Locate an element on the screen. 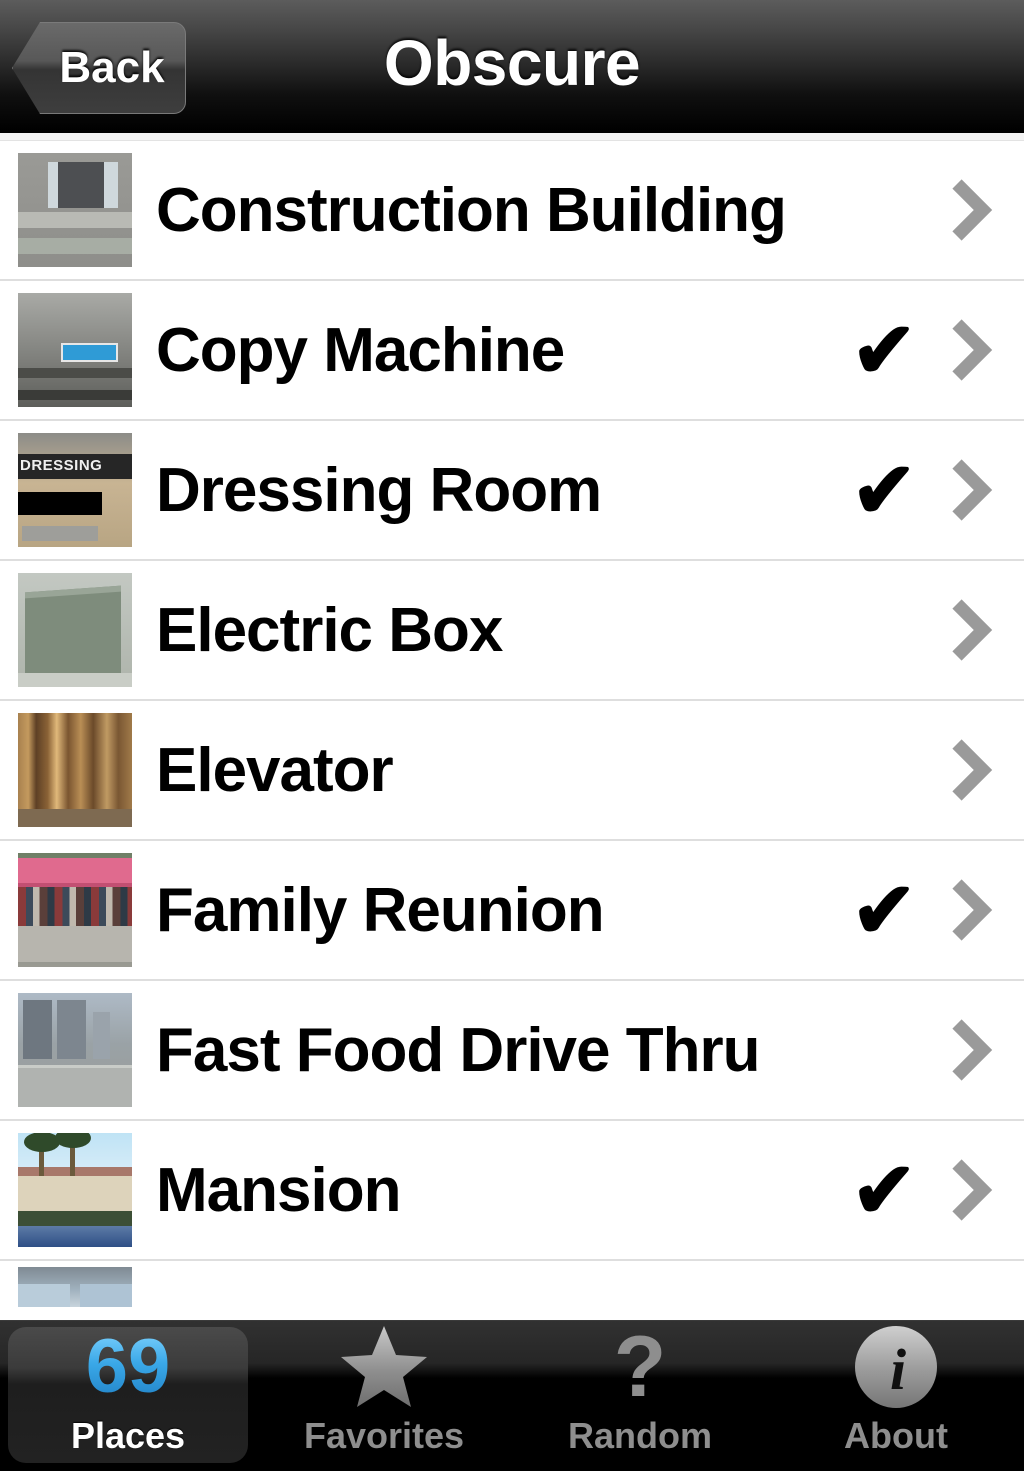 This screenshot has height=1471, width=1024. table-row: Family Reunion ✔ is located at coordinates (512, 911).